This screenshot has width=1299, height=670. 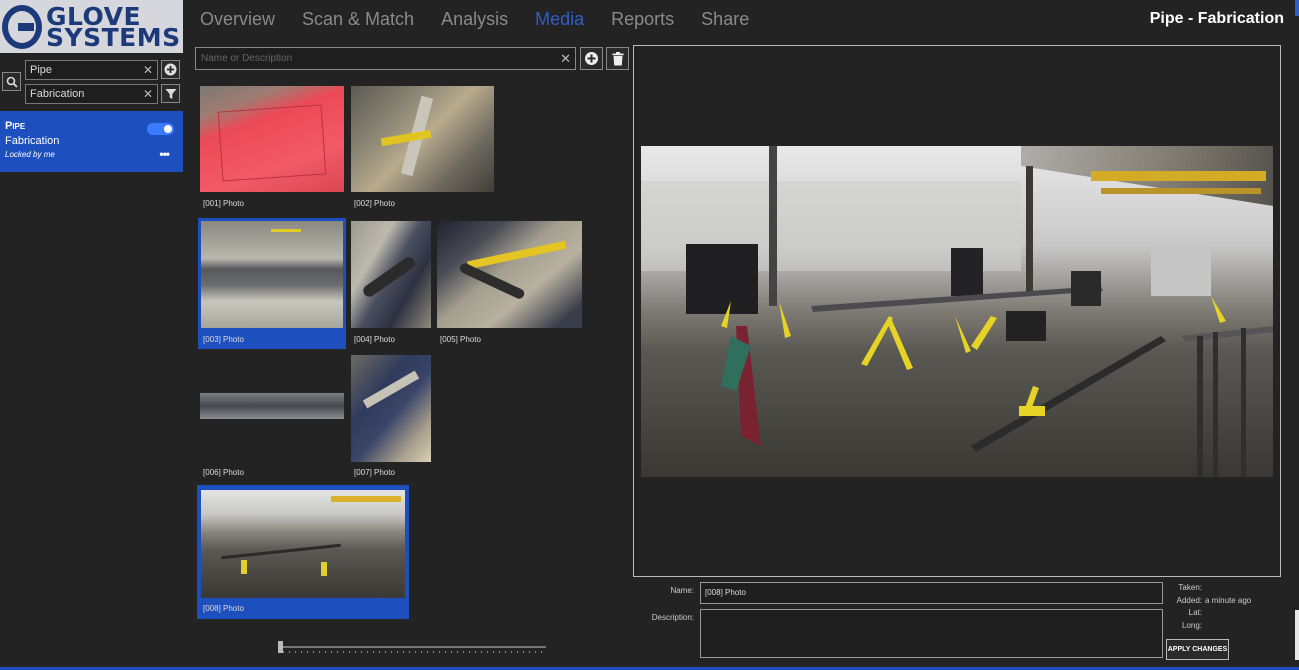 What do you see at coordinates (1297, 635) in the screenshot?
I see `scrollbar` at bounding box center [1297, 635].